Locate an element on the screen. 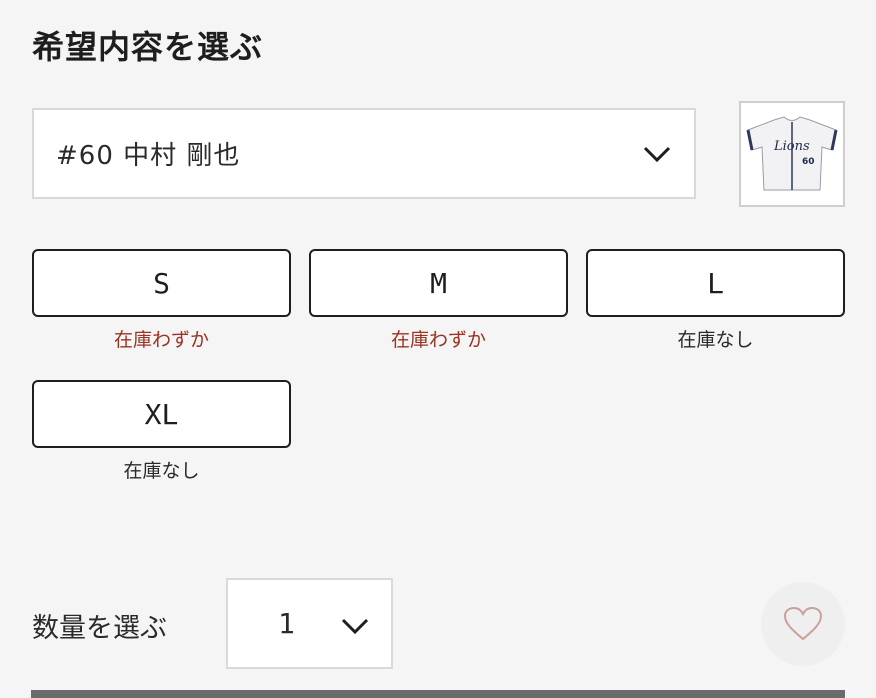 The height and width of the screenshot is (698, 876). size-button-l: L is located at coordinates (715, 283).